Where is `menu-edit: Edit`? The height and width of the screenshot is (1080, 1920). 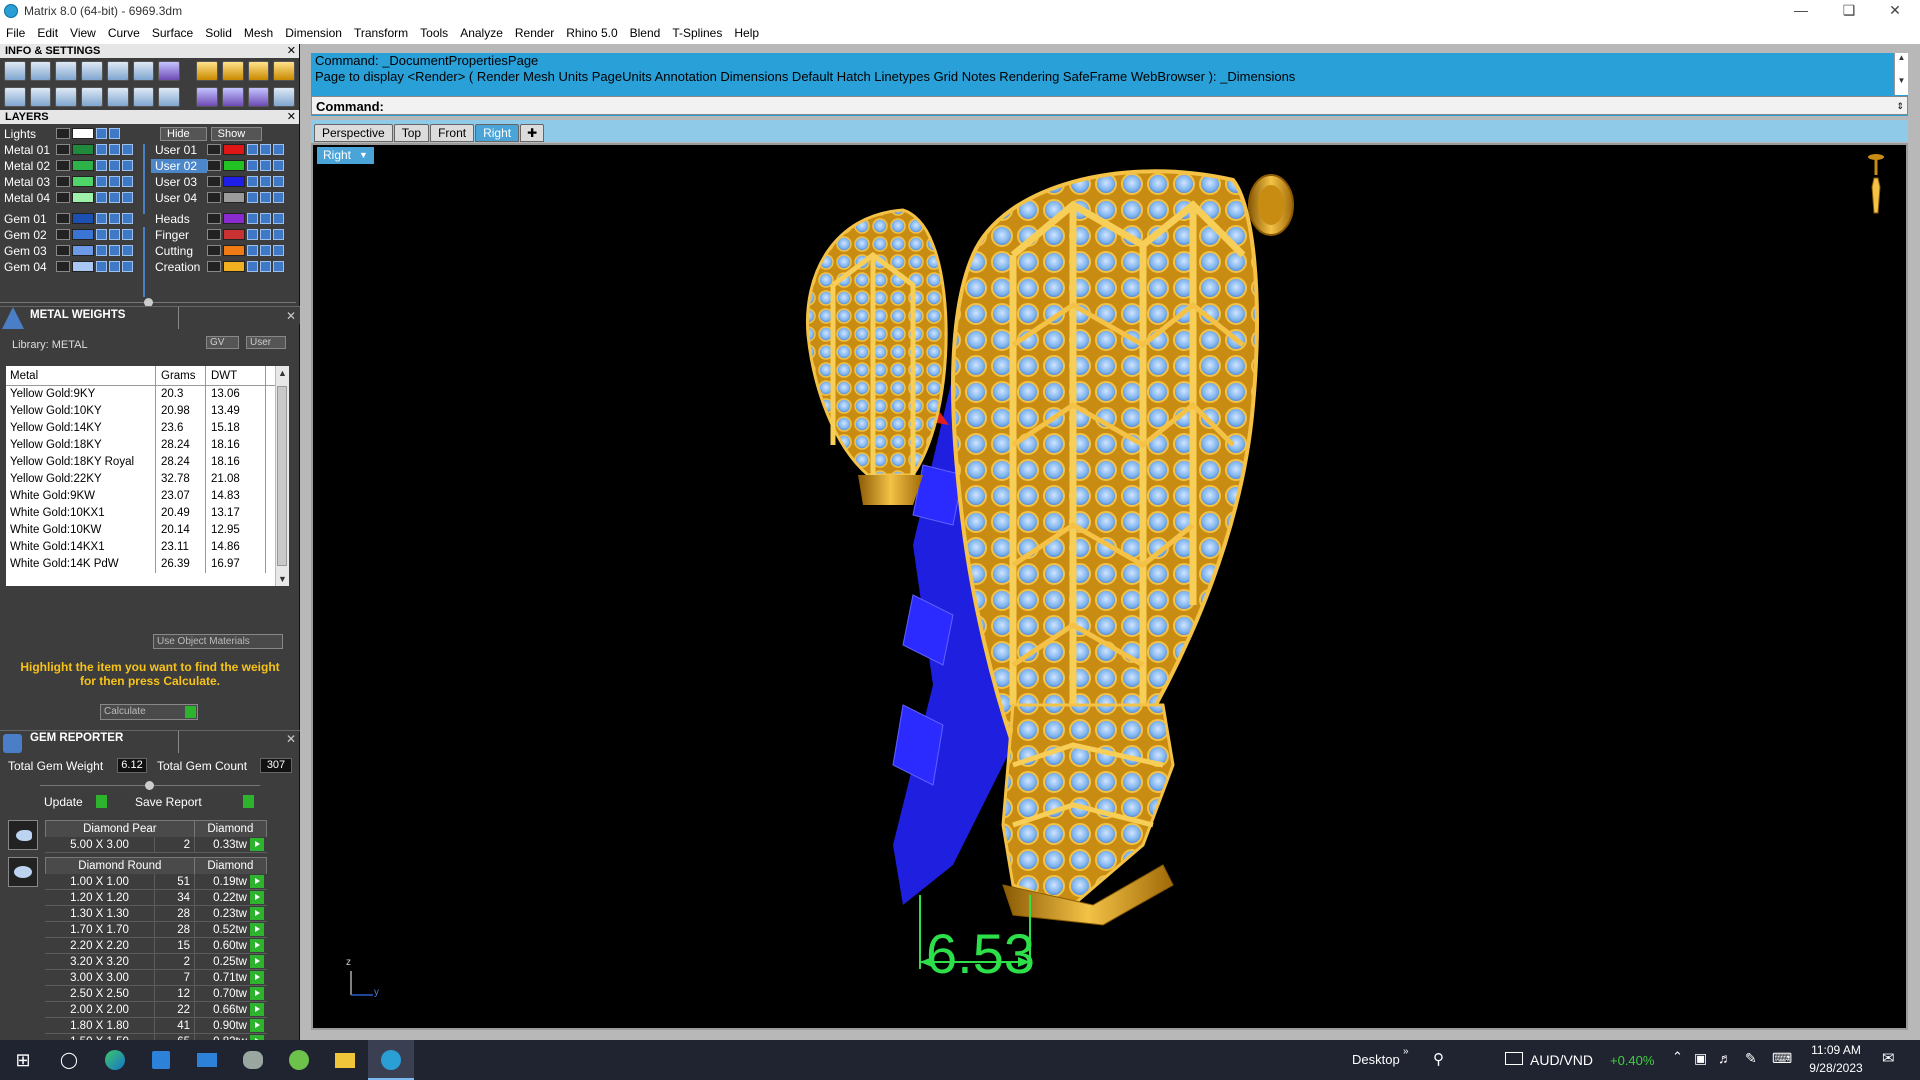
menu-edit: Edit is located at coordinates (47, 33).